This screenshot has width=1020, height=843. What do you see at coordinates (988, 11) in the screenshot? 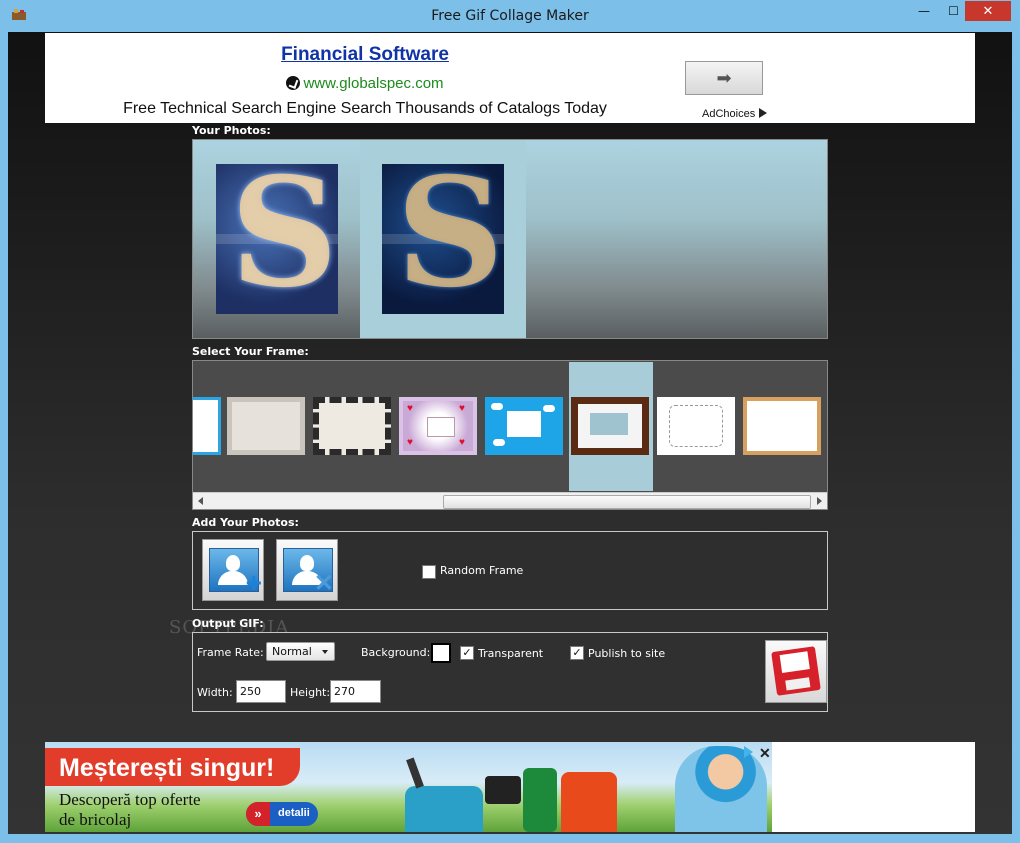
I see `close-button: ✕` at bounding box center [988, 11].